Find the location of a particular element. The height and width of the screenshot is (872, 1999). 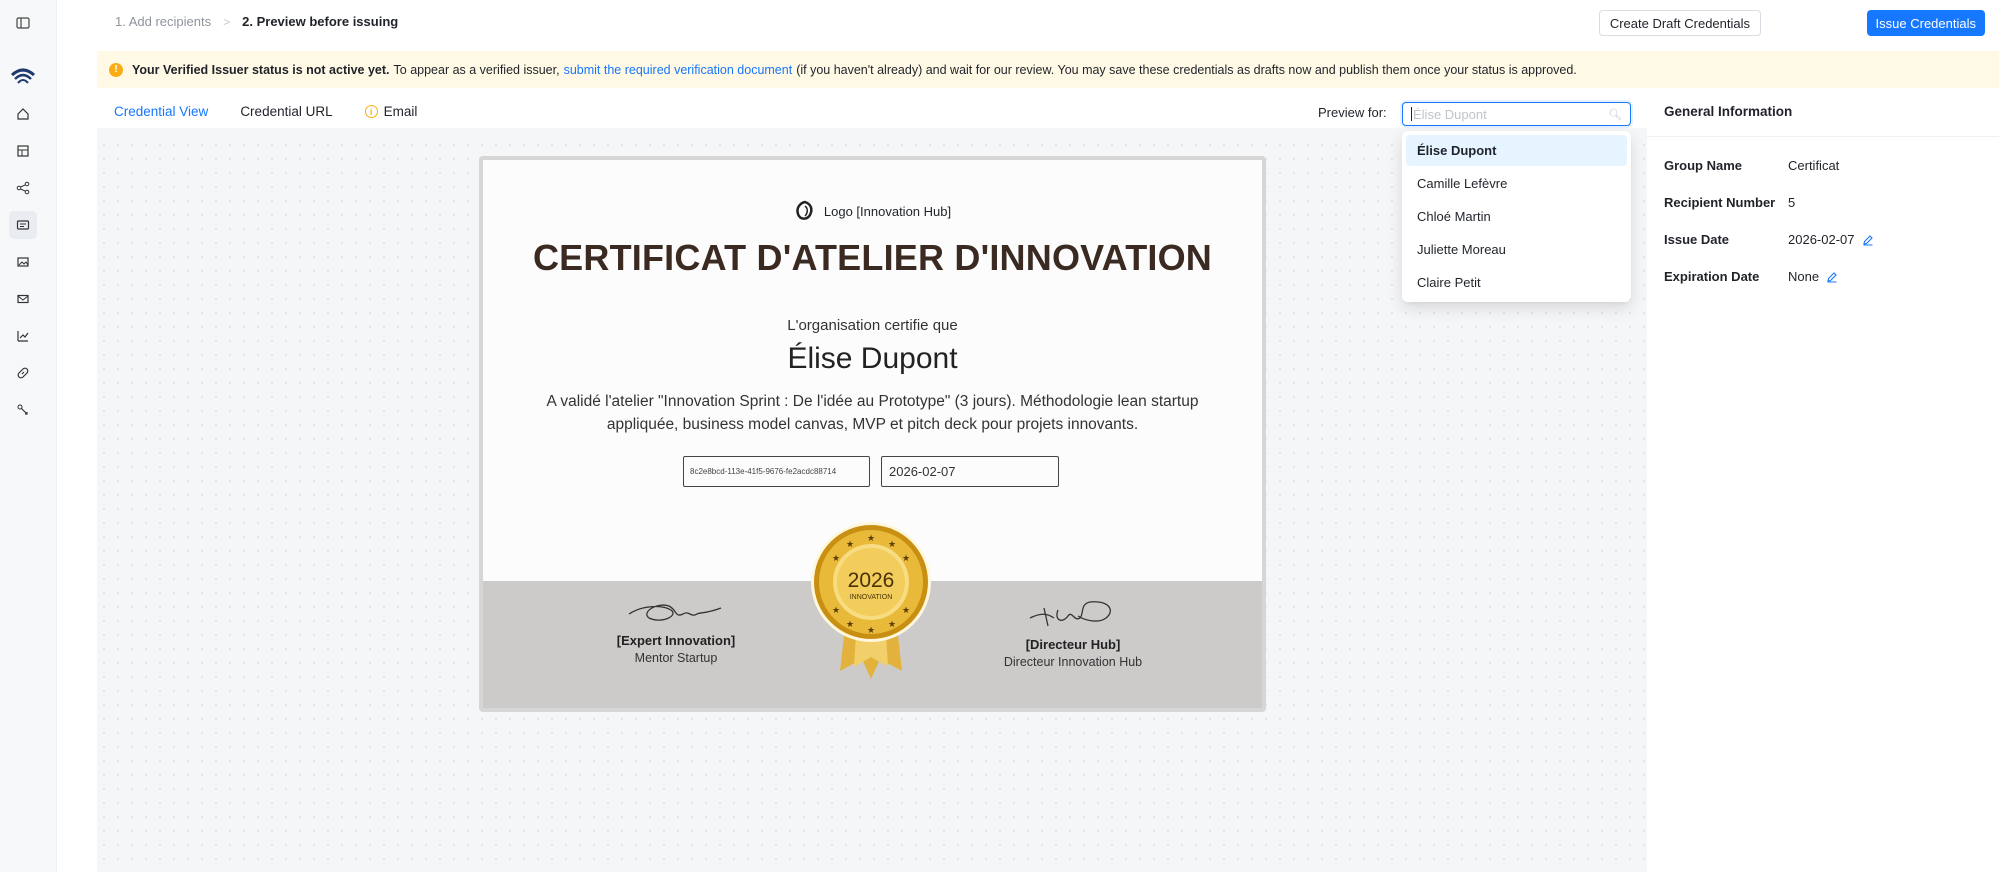

credential-id-box: 8c2e8bcd-113e-41f5-9676-fe2acdc88714 is located at coordinates (776, 471).